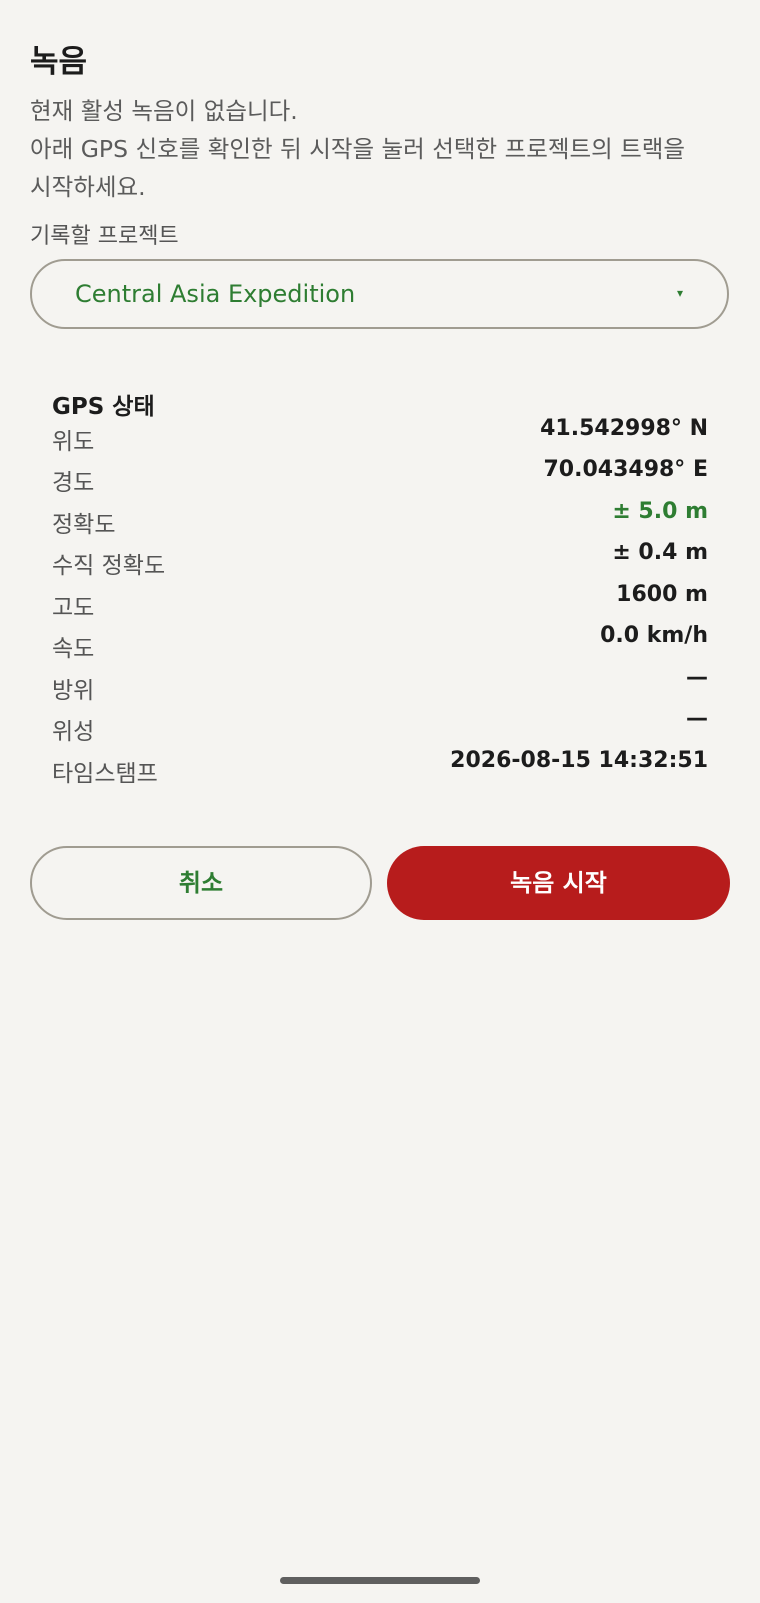 The image size is (760, 1603). What do you see at coordinates (59, 62) in the screenshot?
I see `page-title: 녹음` at bounding box center [59, 62].